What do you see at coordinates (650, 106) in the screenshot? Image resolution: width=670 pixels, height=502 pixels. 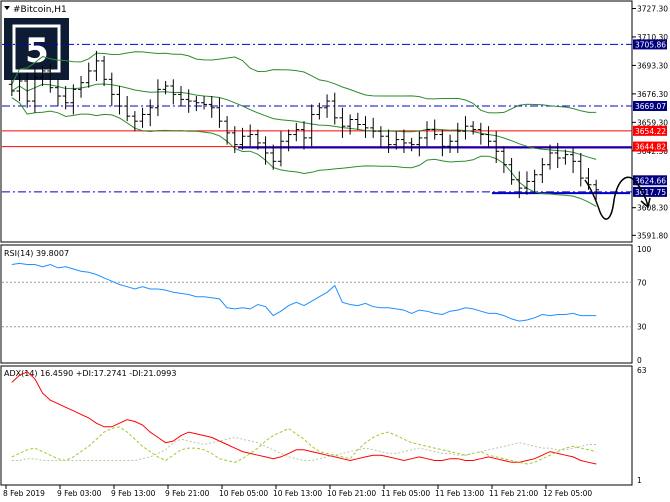 I see `price-tag-label: 3669.07` at bounding box center [650, 106].